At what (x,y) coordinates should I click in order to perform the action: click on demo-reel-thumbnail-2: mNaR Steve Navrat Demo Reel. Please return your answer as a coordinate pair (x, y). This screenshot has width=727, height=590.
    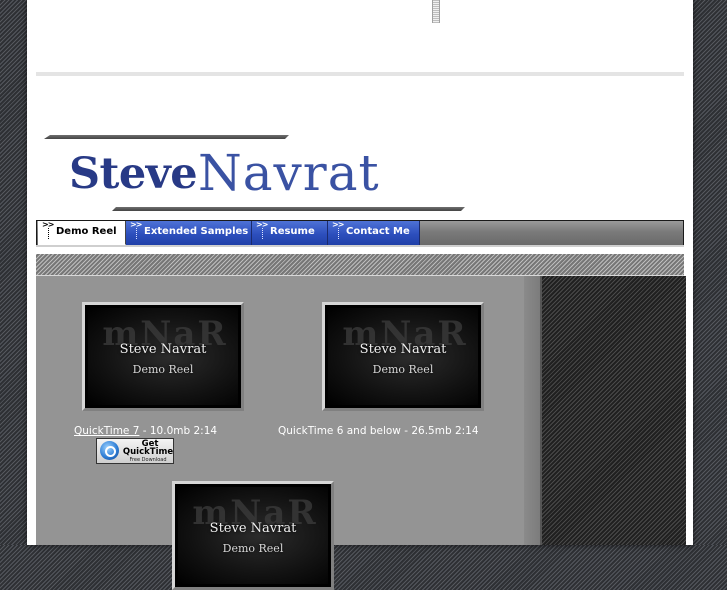
    Looking at the image, I should click on (403, 356).